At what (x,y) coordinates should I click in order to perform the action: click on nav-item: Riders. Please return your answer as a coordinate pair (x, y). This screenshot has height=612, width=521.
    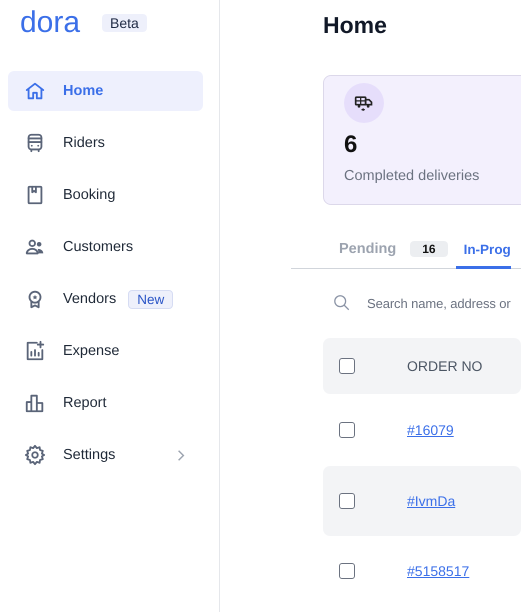
    Looking at the image, I should click on (105, 143).